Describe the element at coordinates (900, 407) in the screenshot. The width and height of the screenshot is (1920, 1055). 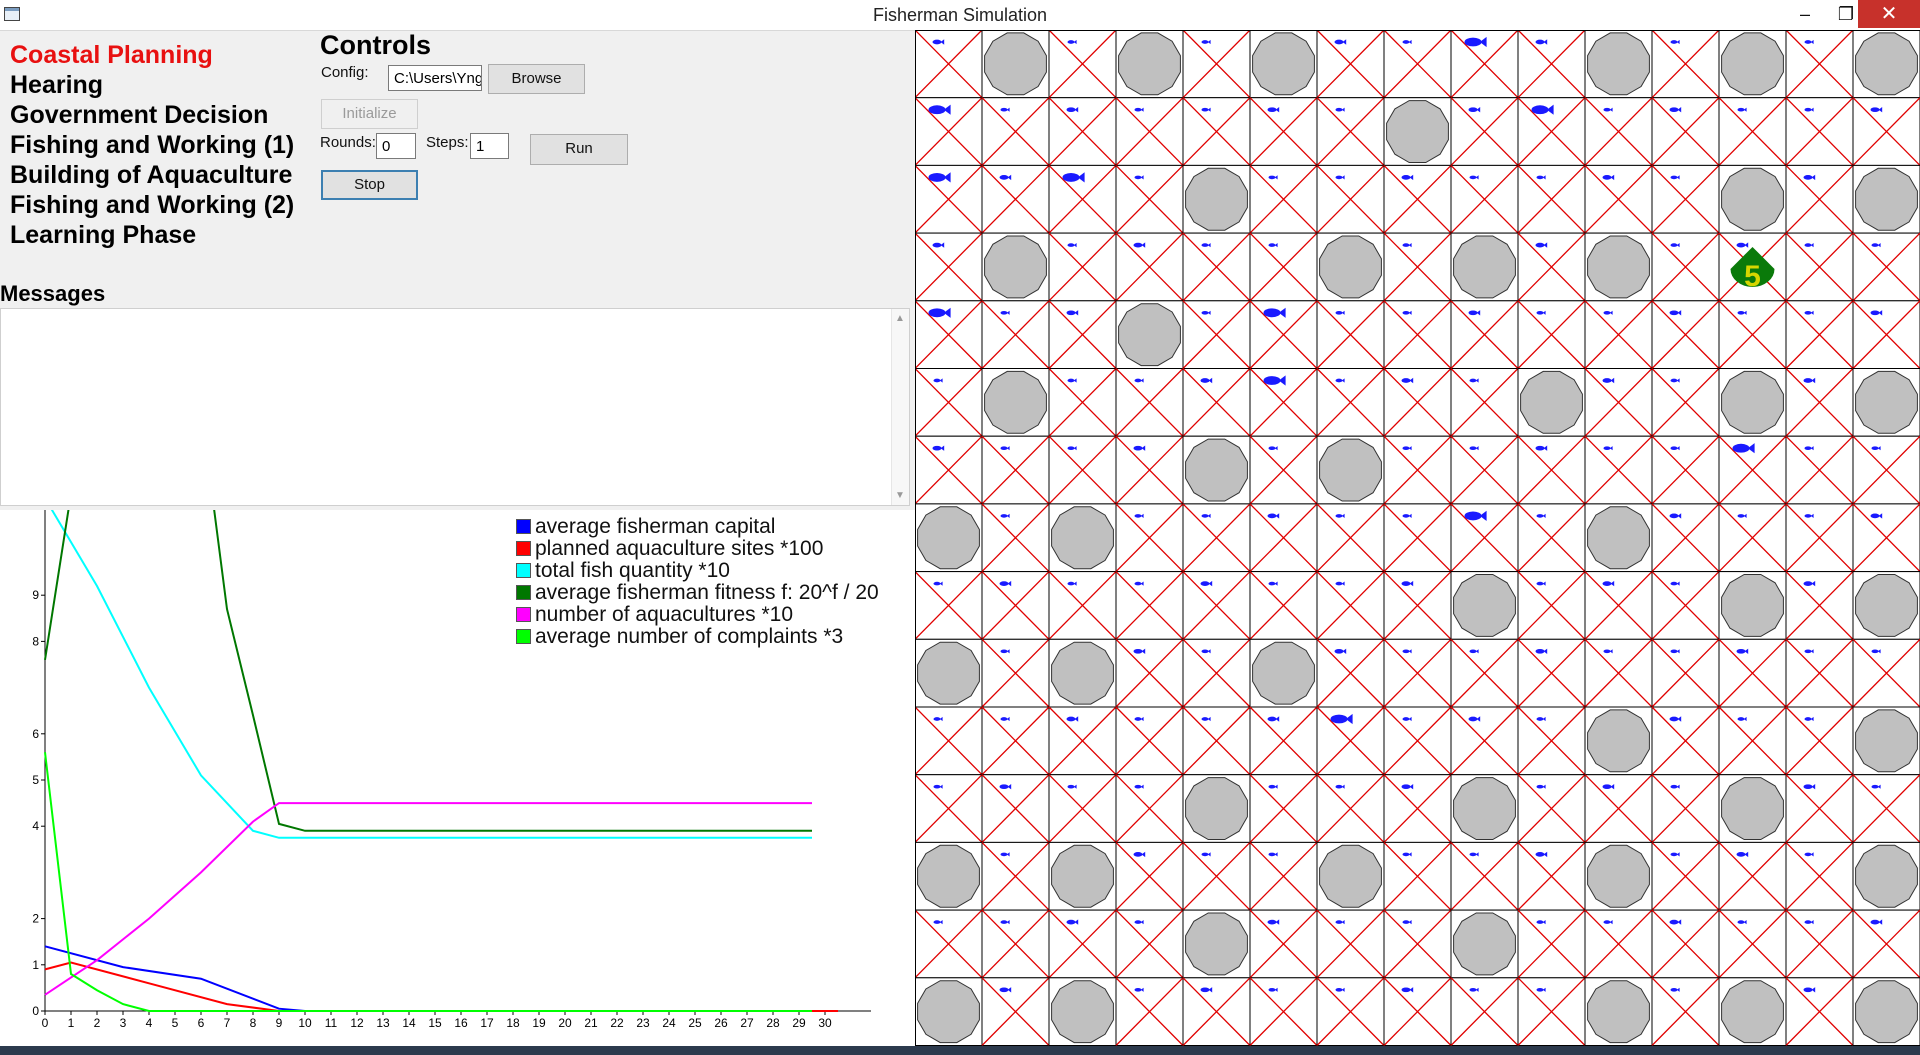
I see `messages-scrollbar: ▲ ▼` at that location.